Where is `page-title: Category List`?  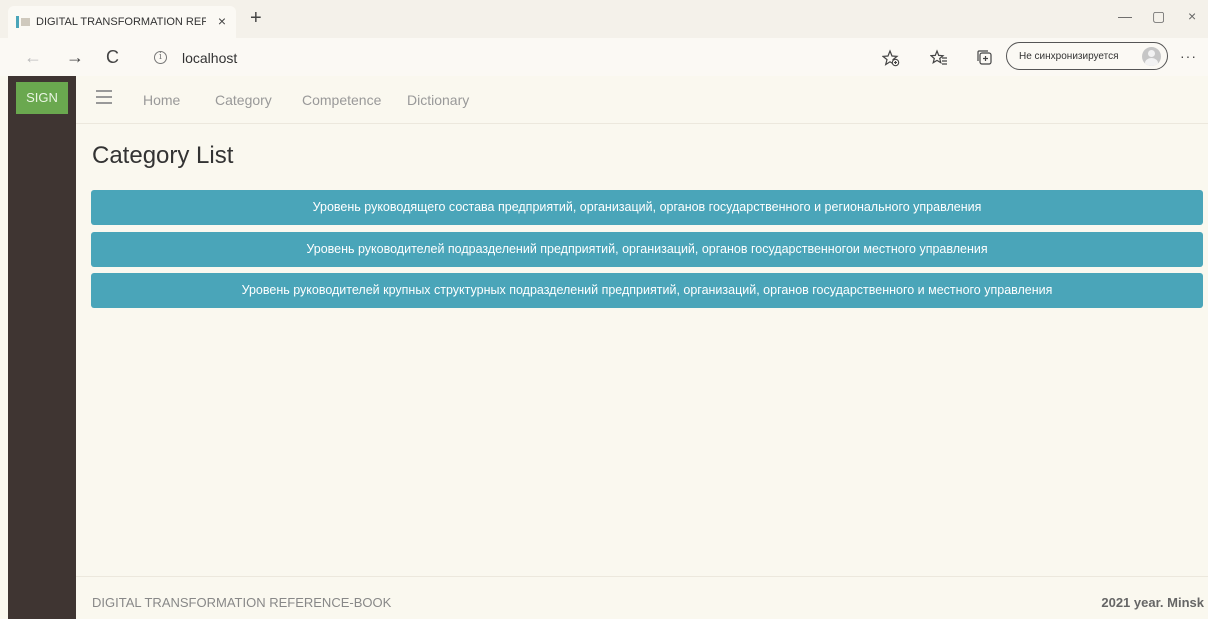 page-title: Category List is located at coordinates (163, 155).